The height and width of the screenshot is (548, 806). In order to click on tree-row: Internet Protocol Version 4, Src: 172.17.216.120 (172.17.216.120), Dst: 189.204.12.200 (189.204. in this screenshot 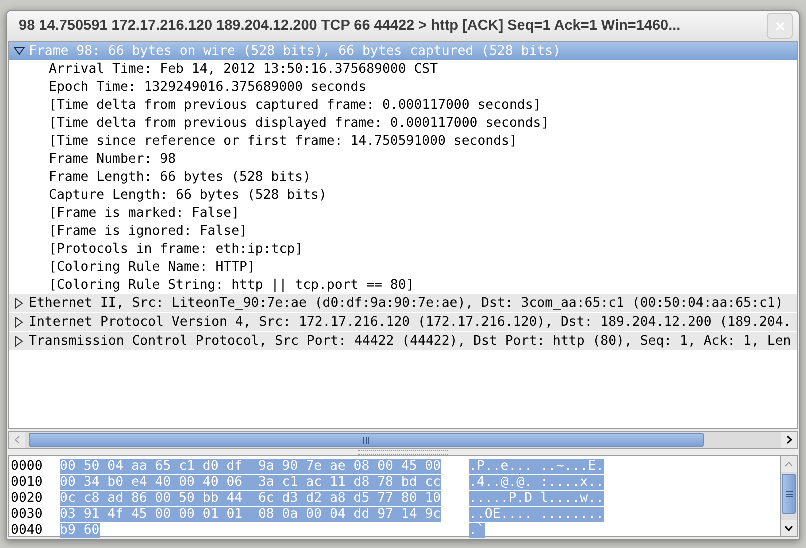, I will do `click(403, 322)`.